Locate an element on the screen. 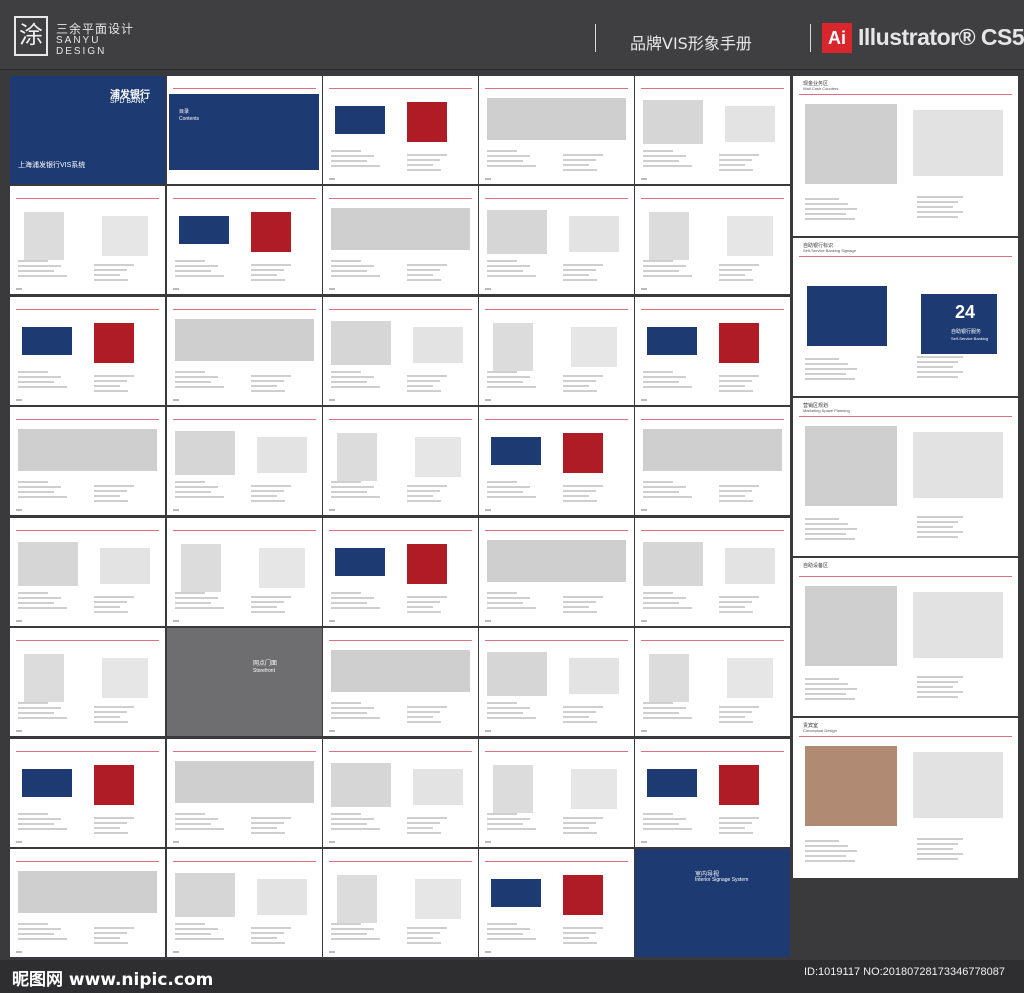 The width and height of the screenshot is (1024, 993). cover-title: 上海浦发银行VIS系统 is located at coordinates (52, 165).